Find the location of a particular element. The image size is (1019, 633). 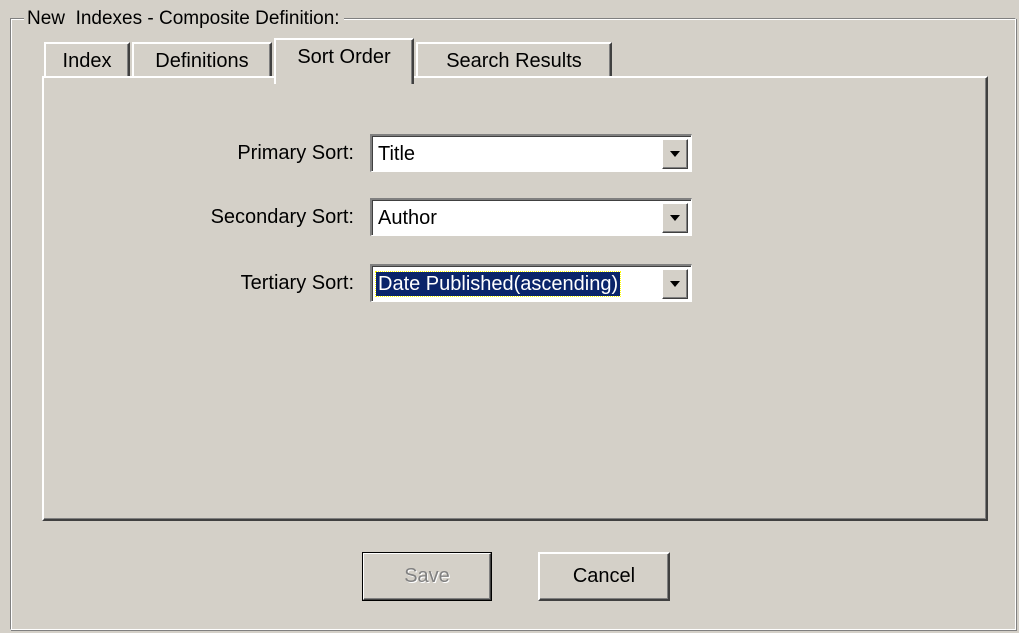

tertiary-sort-select: Date Published(ascending) is located at coordinates (531, 283).